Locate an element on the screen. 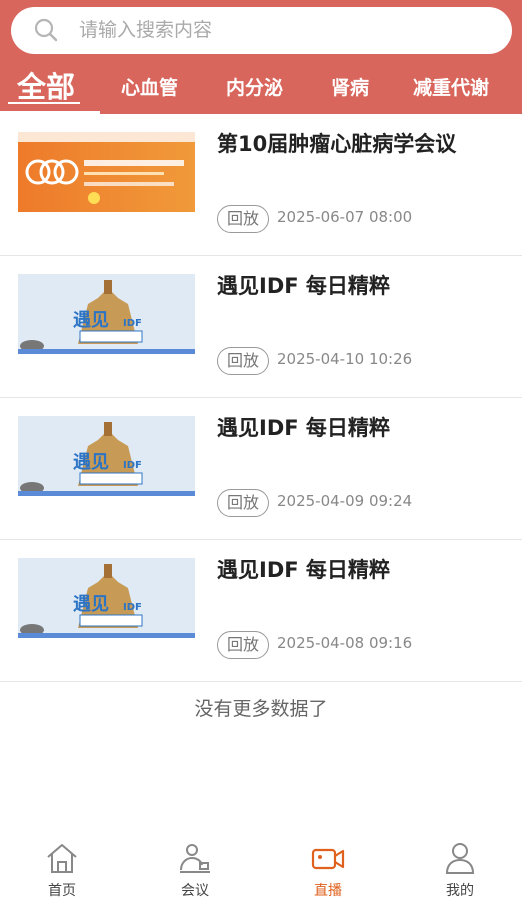 This screenshot has width=522, height=904. tab-nephropathy: 肾病 is located at coordinates (350, 89).